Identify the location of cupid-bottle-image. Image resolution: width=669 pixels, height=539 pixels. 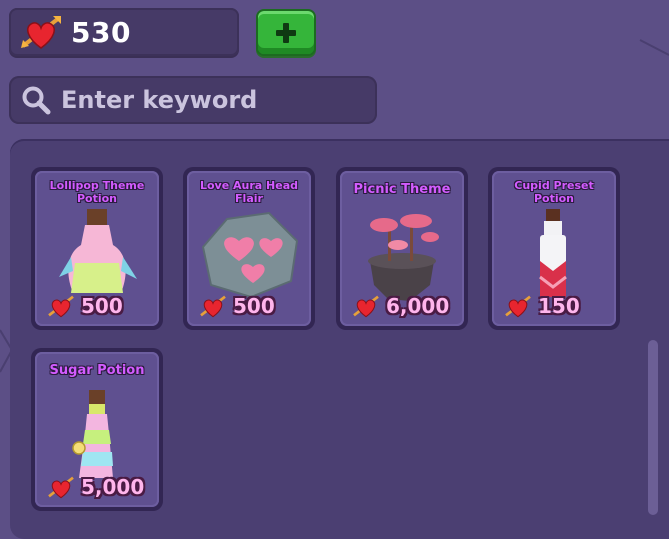
(553, 253).